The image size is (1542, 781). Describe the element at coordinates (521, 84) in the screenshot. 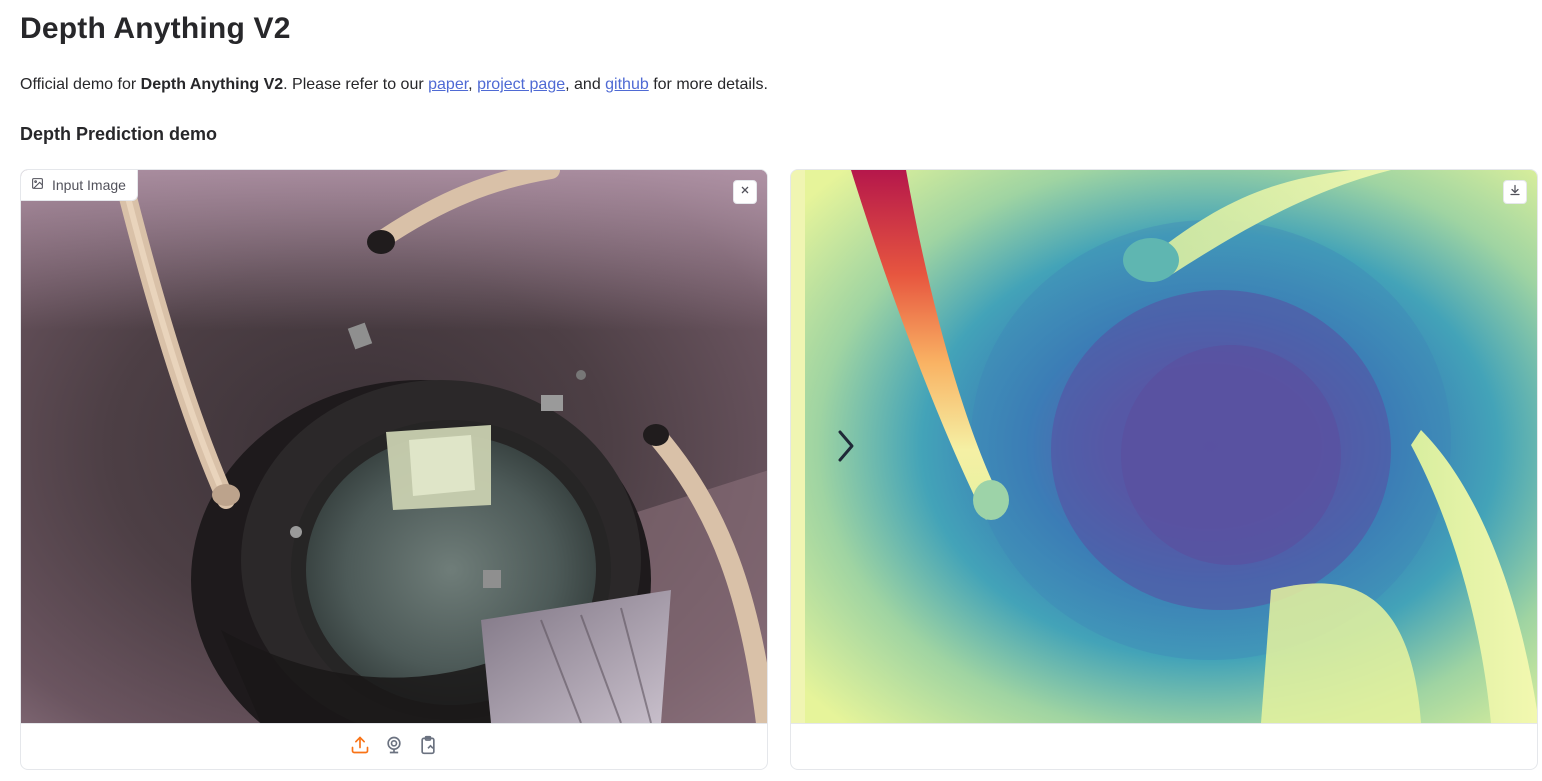

I see `project-page-link: project page` at that location.